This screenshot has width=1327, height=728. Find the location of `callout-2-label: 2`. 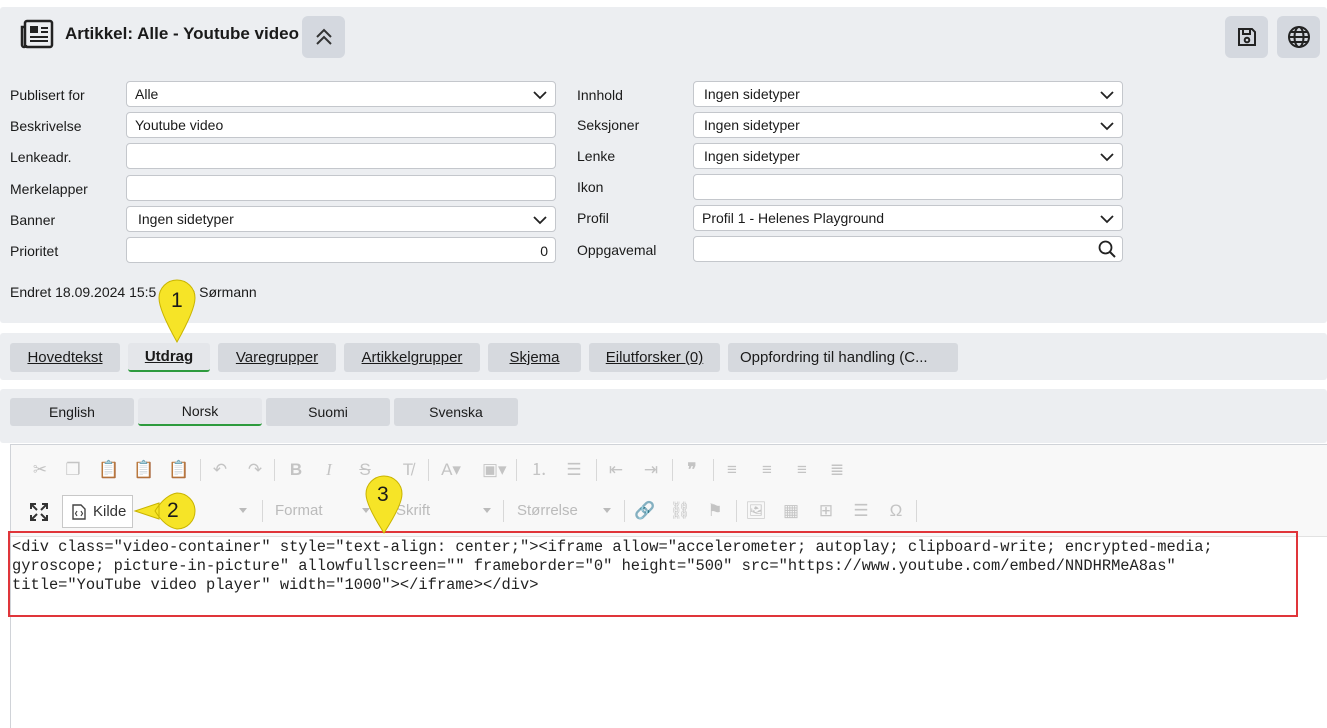

callout-2-label: 2 is located at coordinates (173, 510).